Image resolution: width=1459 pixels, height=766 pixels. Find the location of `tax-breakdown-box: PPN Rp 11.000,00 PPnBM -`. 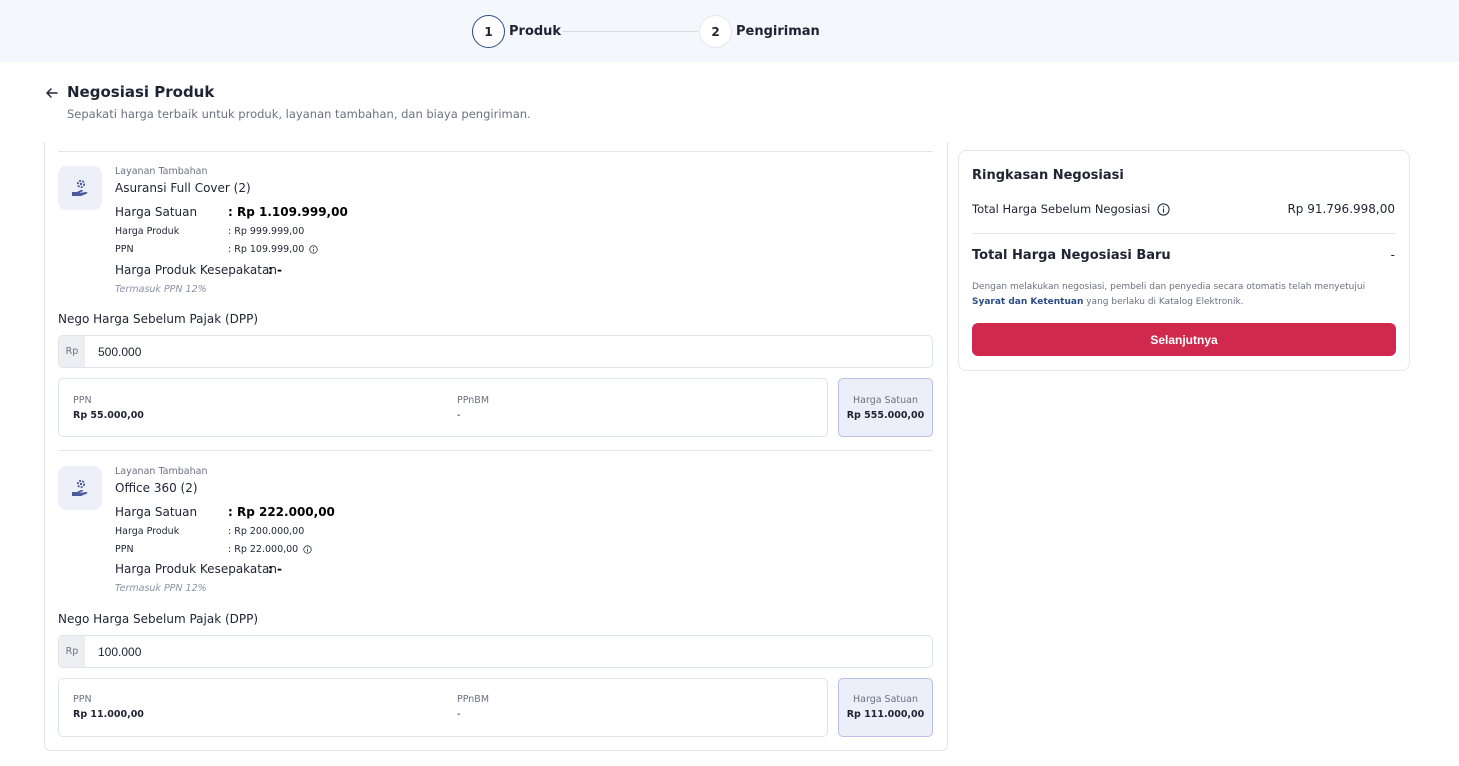

tax-breakdown-box: PPN Rp 11.000,00 PPnBM - is located at coordinates (443, 707).